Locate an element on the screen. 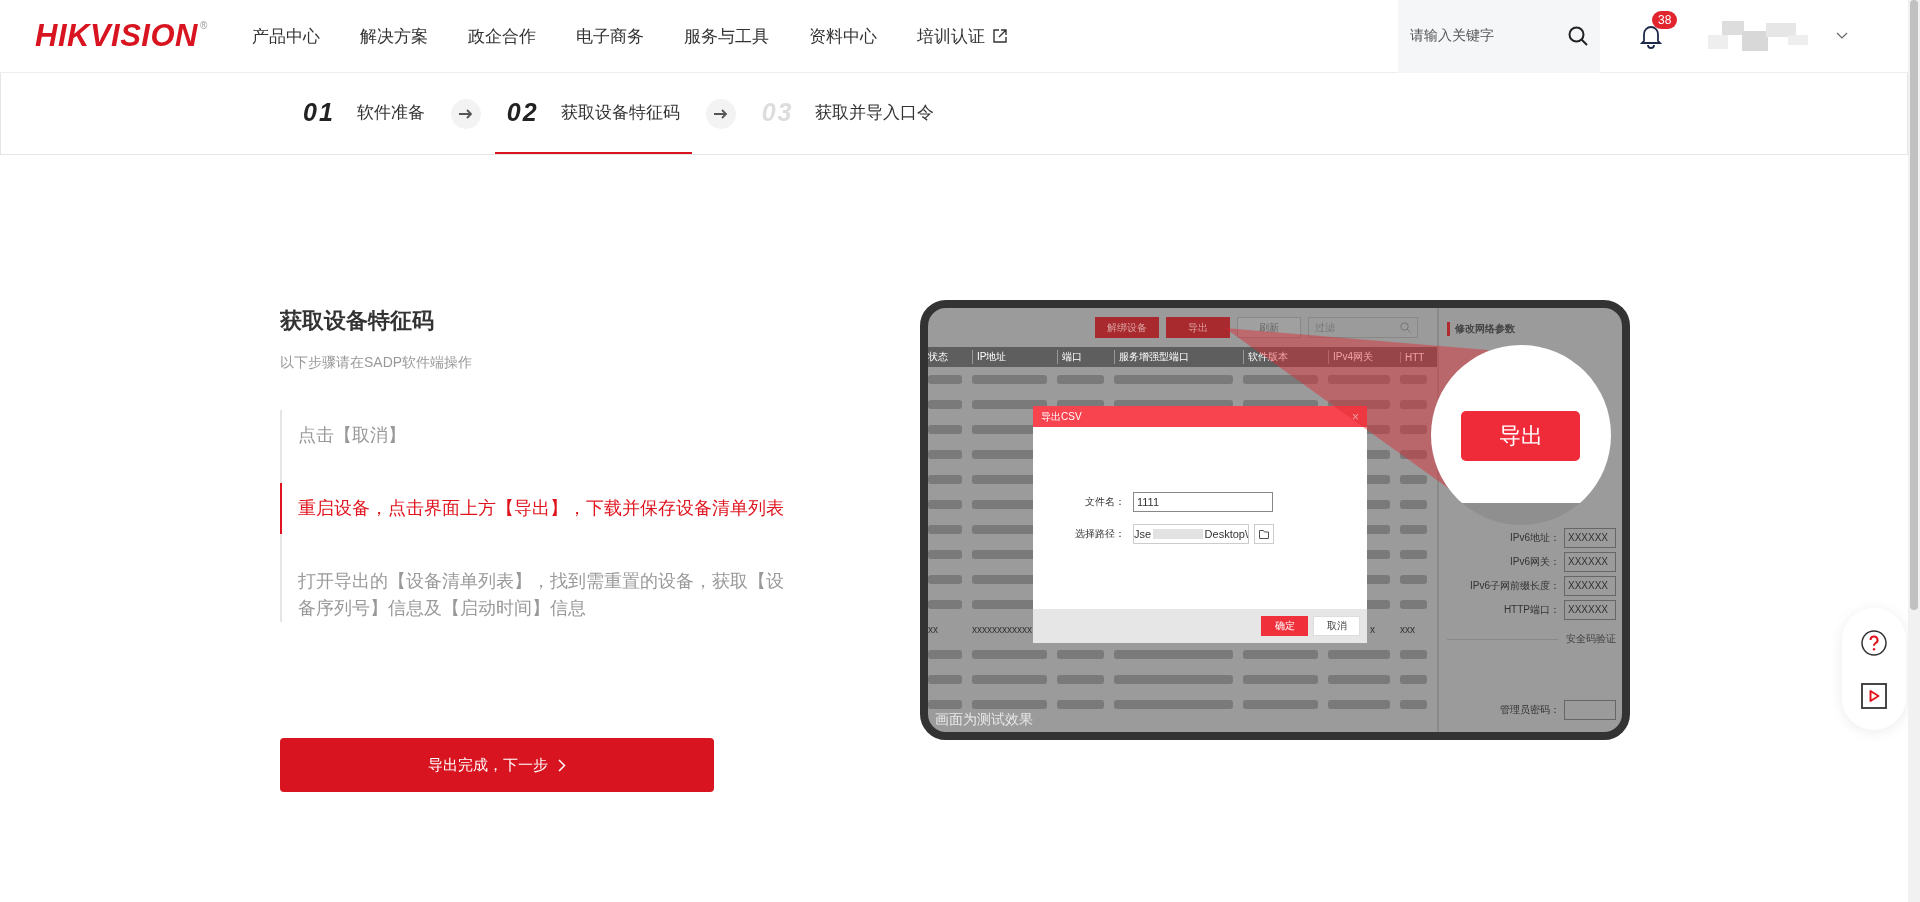 The width and height of the screenshot is (1920, 902). nav-link: 解决方案 is located at coordinates (393, 36).